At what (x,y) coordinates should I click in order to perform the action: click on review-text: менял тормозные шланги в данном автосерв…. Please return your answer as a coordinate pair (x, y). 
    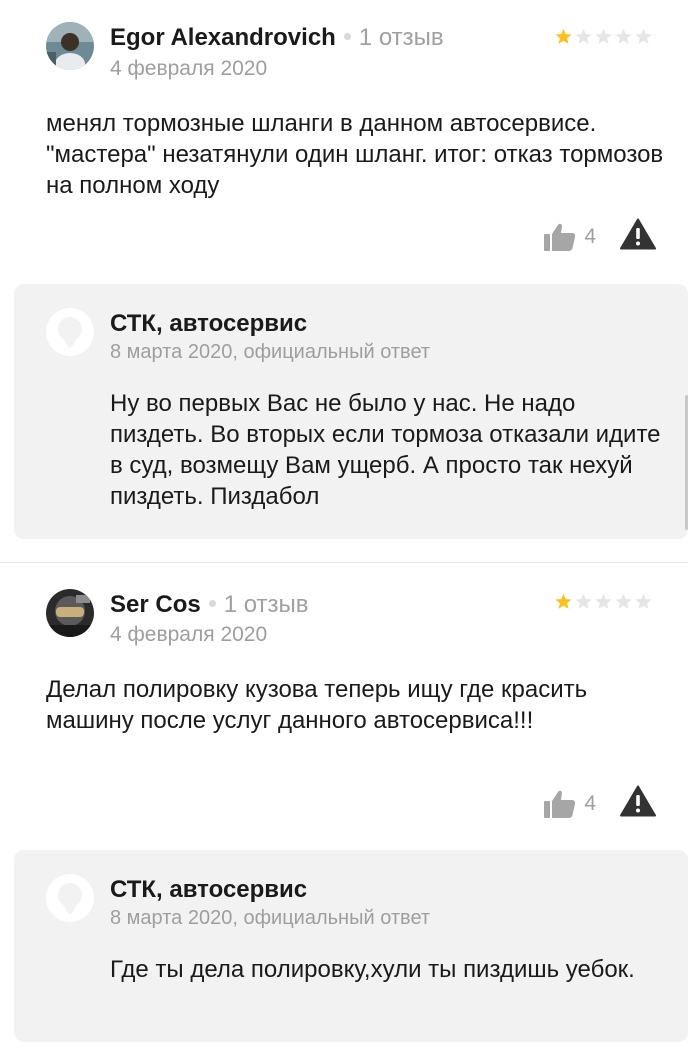
    Looking at the image, I should click on (355, 154).